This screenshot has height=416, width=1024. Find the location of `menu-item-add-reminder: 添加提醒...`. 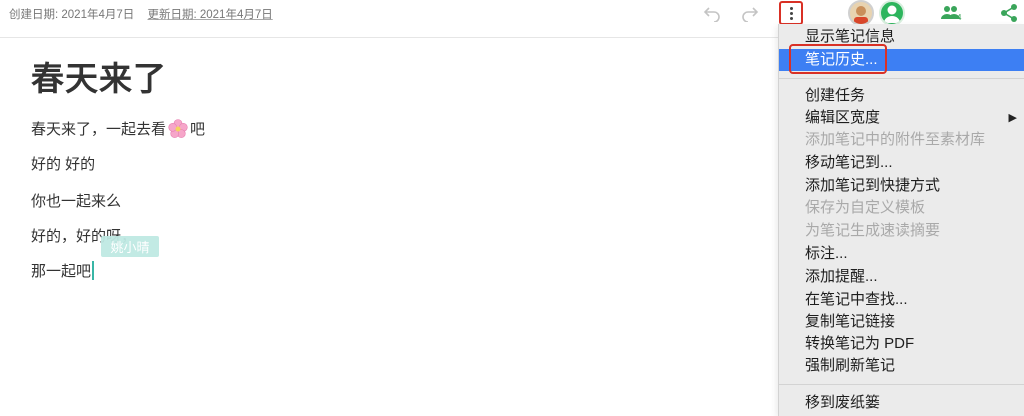

menu-item-add-reminder: 添加提醒... is located at coordinates (901, 277).